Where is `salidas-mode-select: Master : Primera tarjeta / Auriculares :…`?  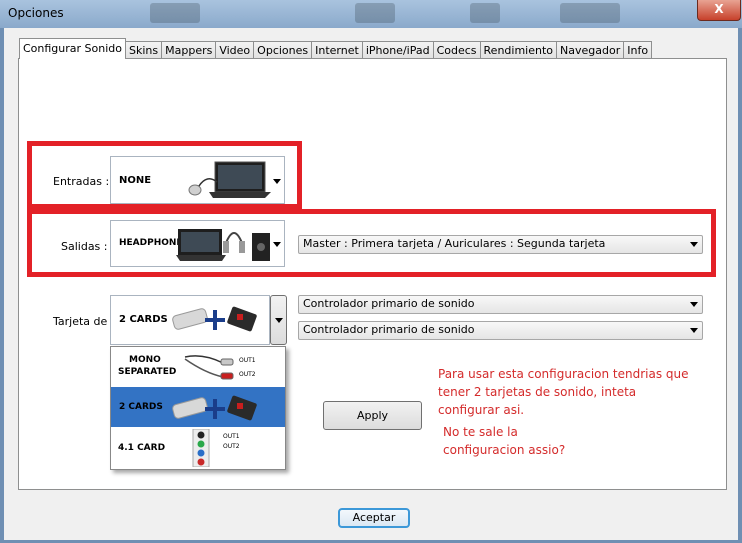
salidas-mode-select: Master : Primera tarjeta / Auriculares :… is located at coordinates (500, 244).